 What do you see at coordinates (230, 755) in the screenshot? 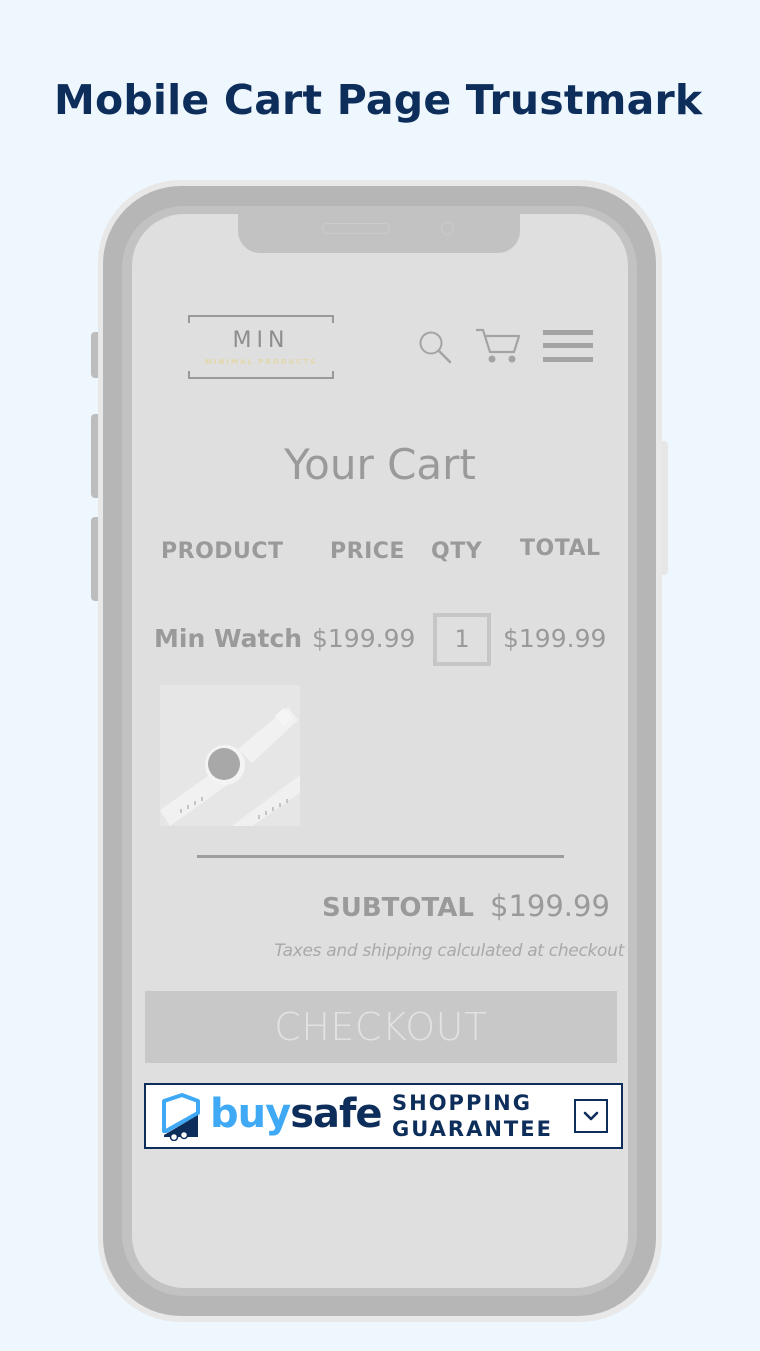
I see `product-image` at bounding box center [230, 755].